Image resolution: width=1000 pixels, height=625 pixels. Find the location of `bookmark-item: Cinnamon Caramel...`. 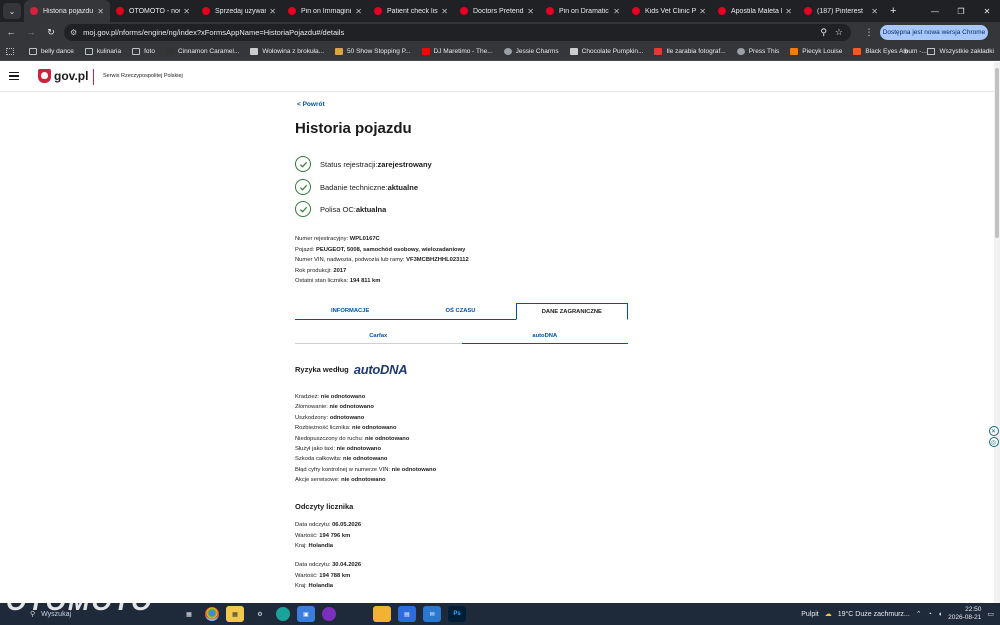

bookmark-item: Cinnamon Caramel... is located at coordinates (202, 51).